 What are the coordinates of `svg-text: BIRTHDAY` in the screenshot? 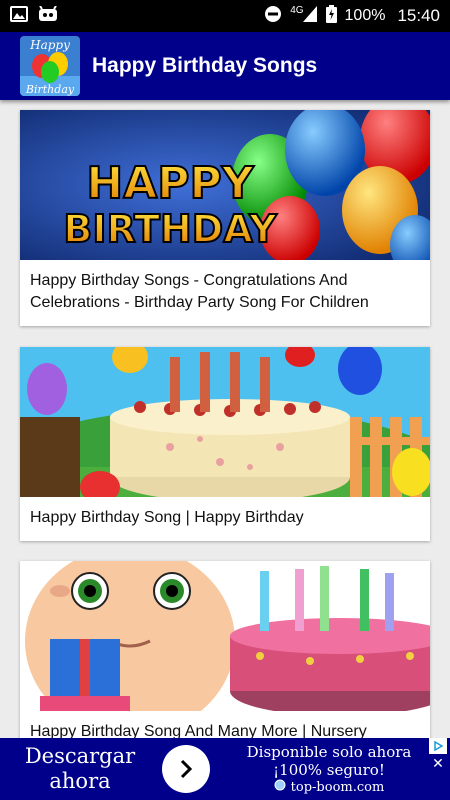 It's located at (170, 229).